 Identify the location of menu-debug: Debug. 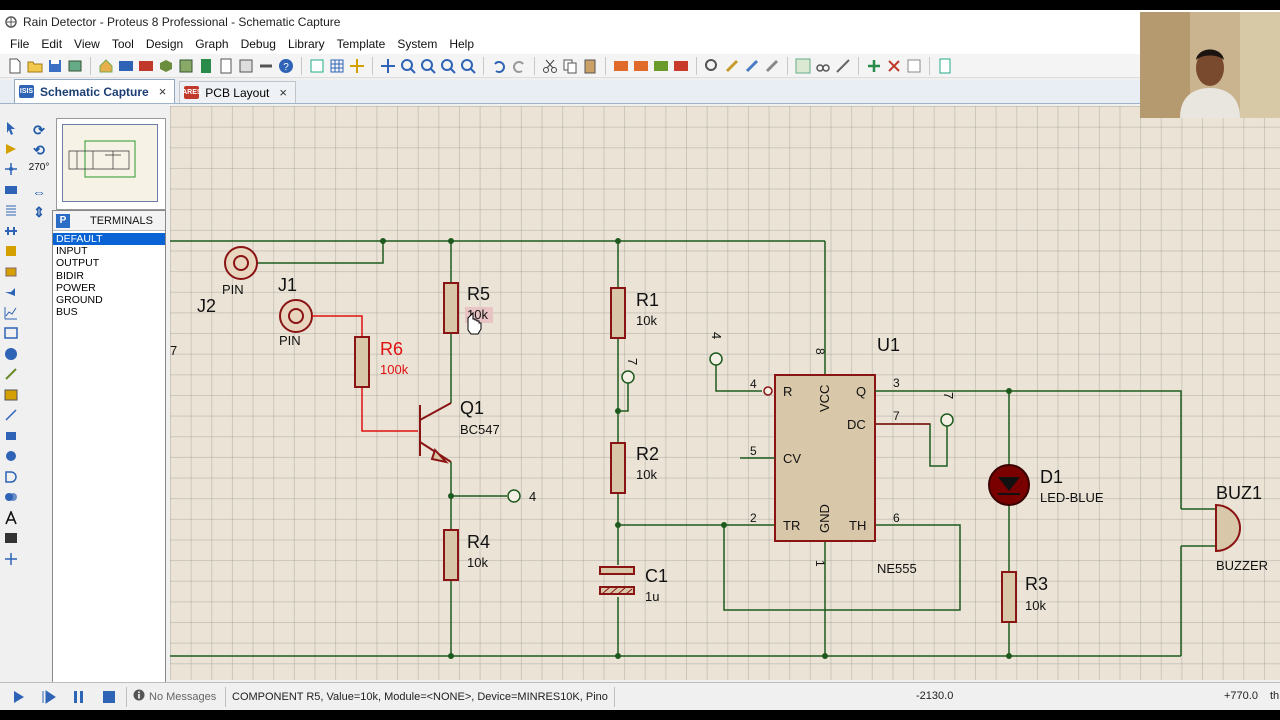
(258, 44).